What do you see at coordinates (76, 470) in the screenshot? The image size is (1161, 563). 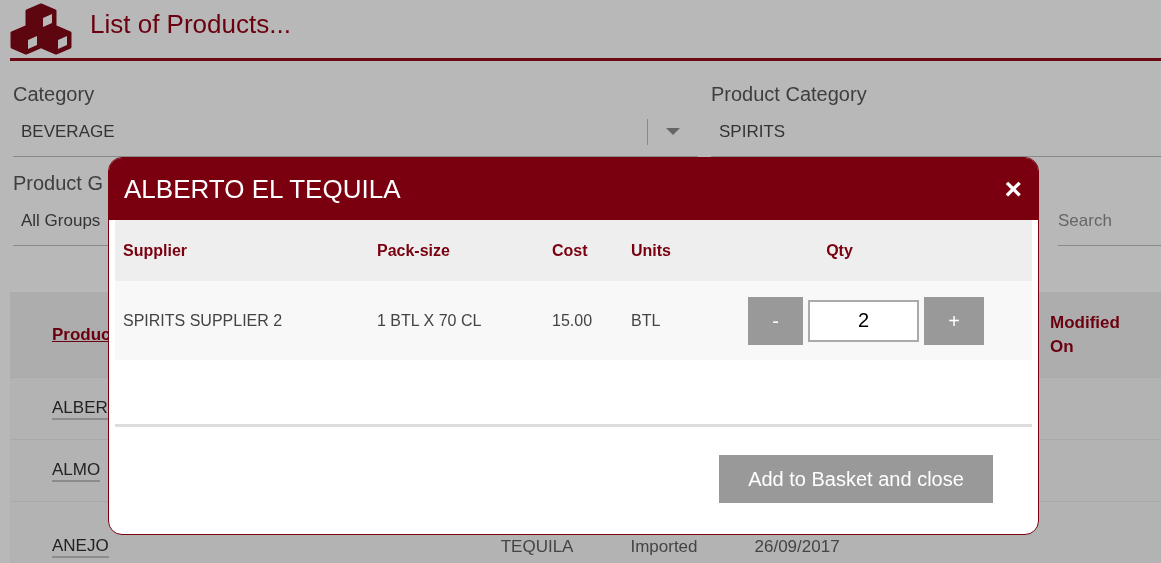 I see `product-link: ALMO` at bounding box center [76, 470].